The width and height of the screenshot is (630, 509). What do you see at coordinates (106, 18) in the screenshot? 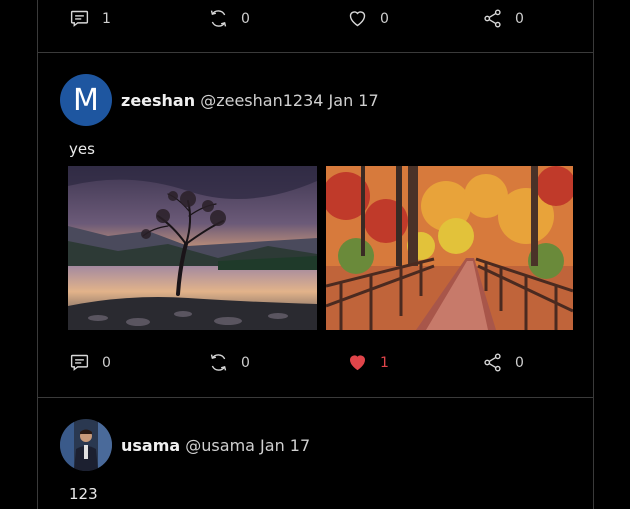
I see `comment-count: 1` at bounding box center [106, 18].